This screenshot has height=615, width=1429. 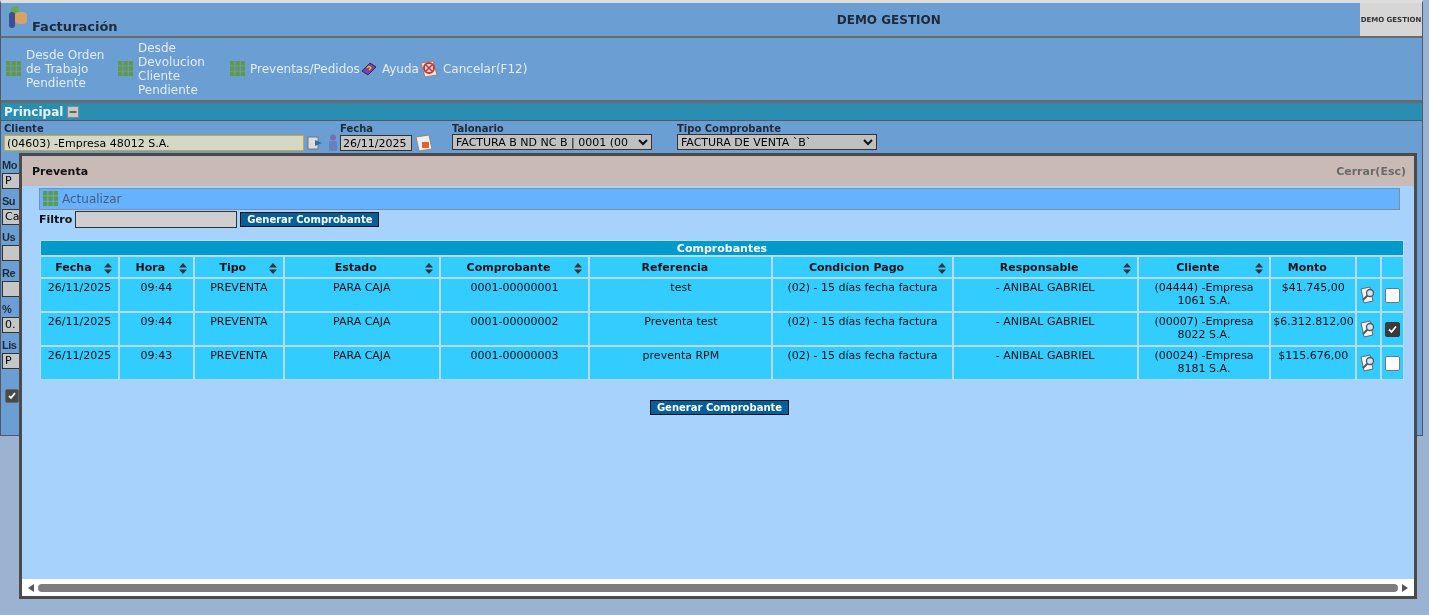 I want to click on table-caption: Comprobantes, so click(x=722, y=248).